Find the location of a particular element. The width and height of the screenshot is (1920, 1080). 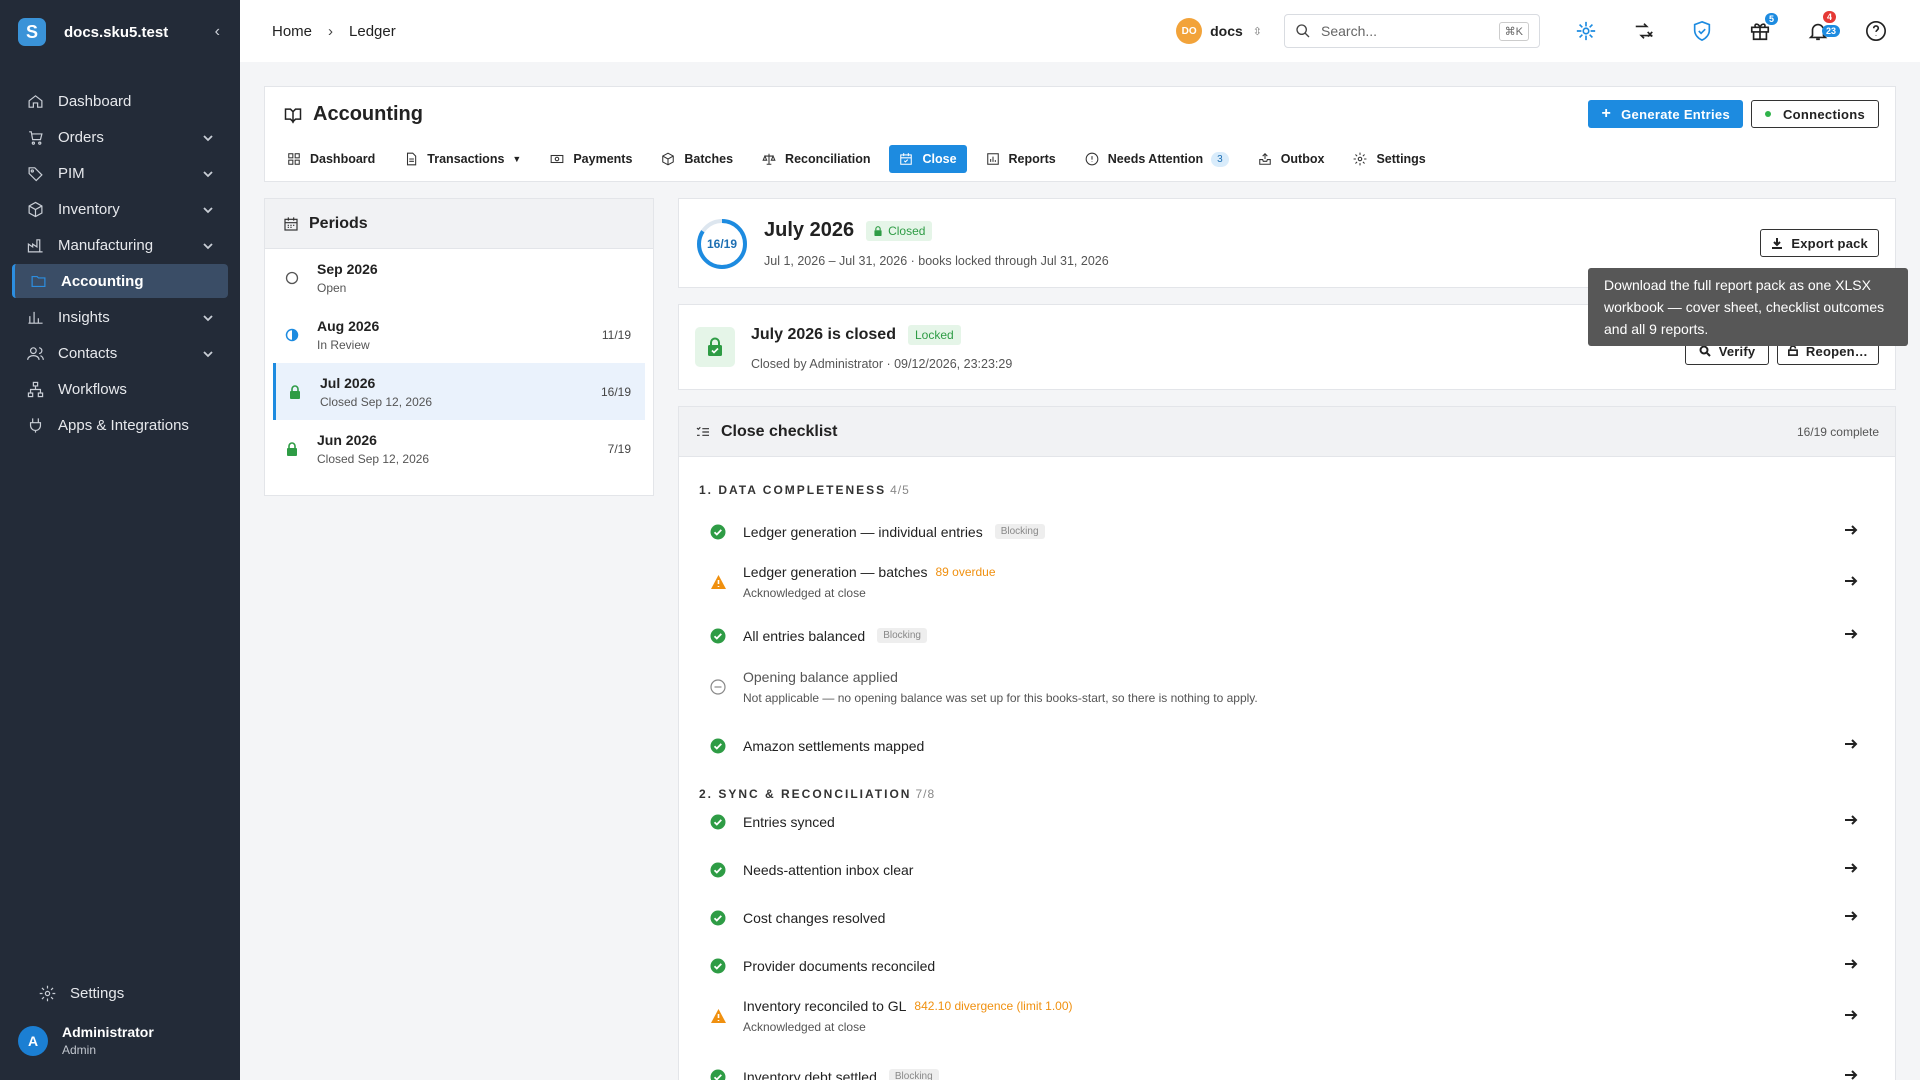

checklist-row: Amazon settlements mapped is located at coordinates (1284, 745).